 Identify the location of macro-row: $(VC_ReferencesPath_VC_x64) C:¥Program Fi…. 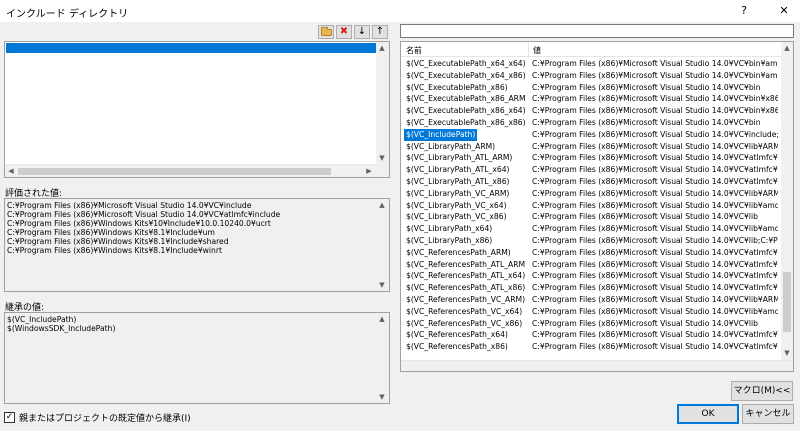
(591, 312).